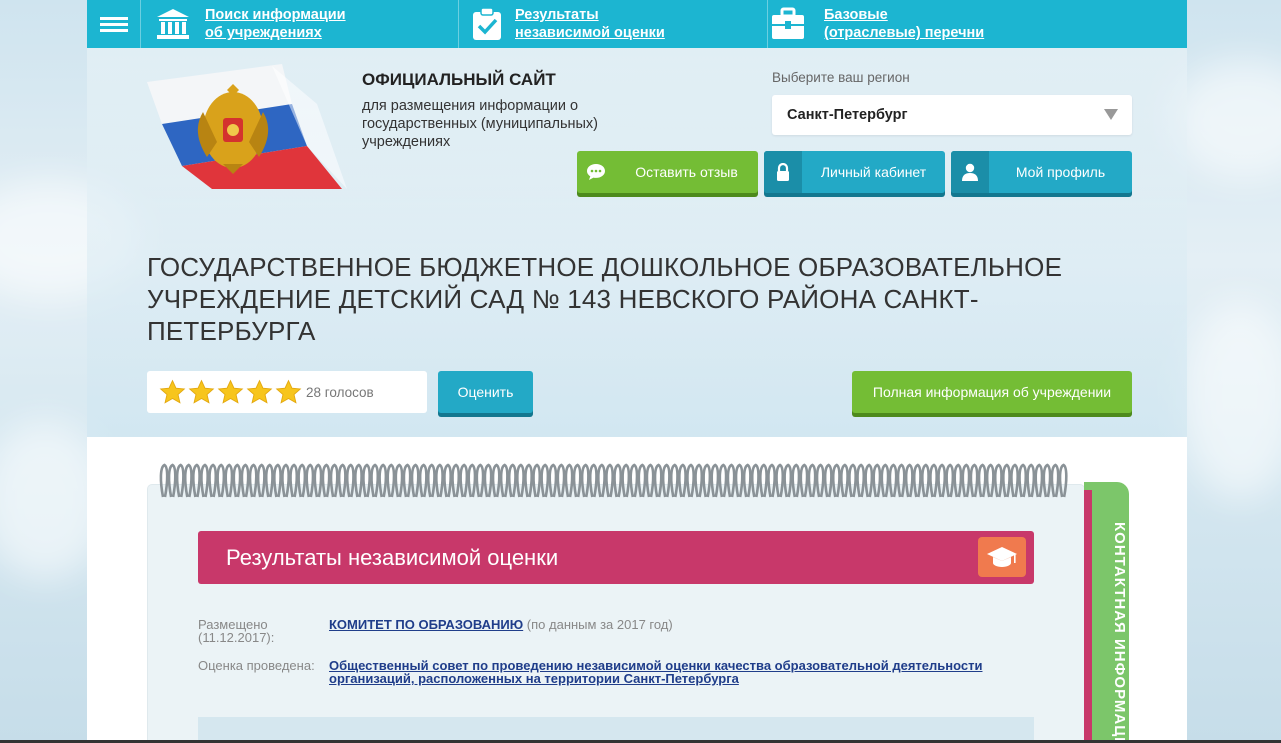 The image size is (1281, 743). I want to click on nav-label: Базовые, so click(856, 15).